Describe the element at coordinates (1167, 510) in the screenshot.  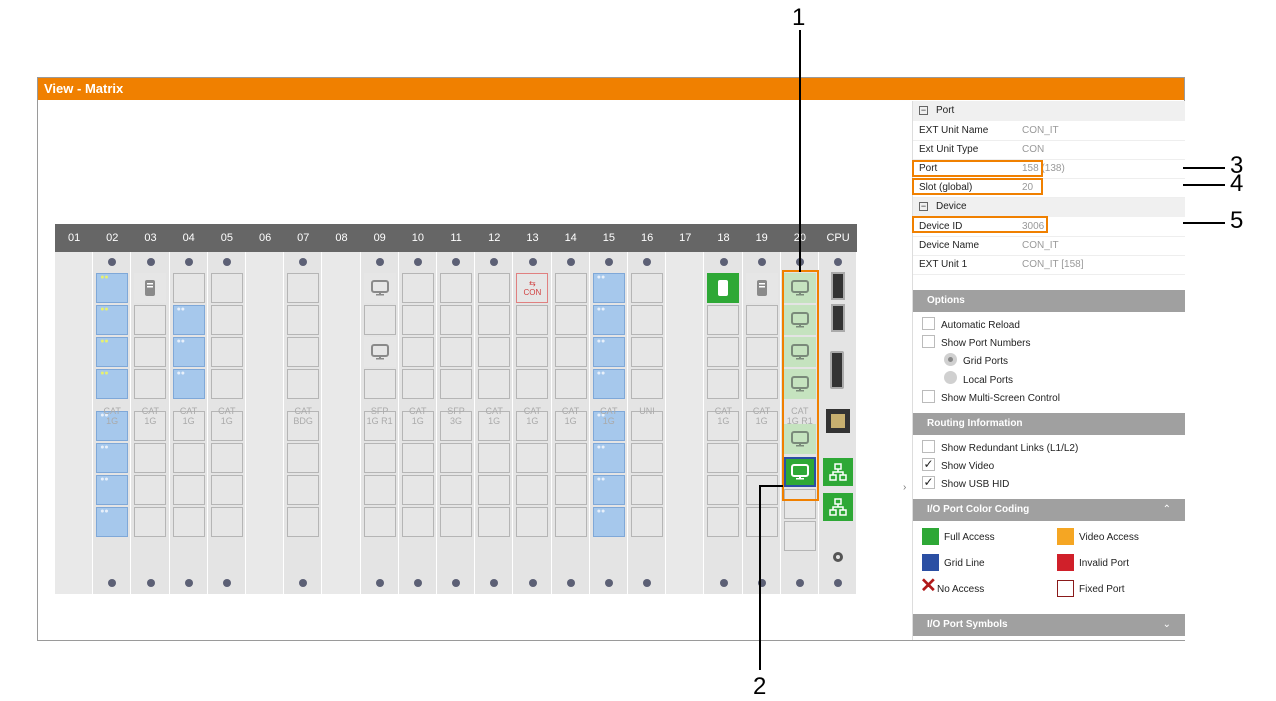
I see `chevron-up-icon: ⌃` at that location.